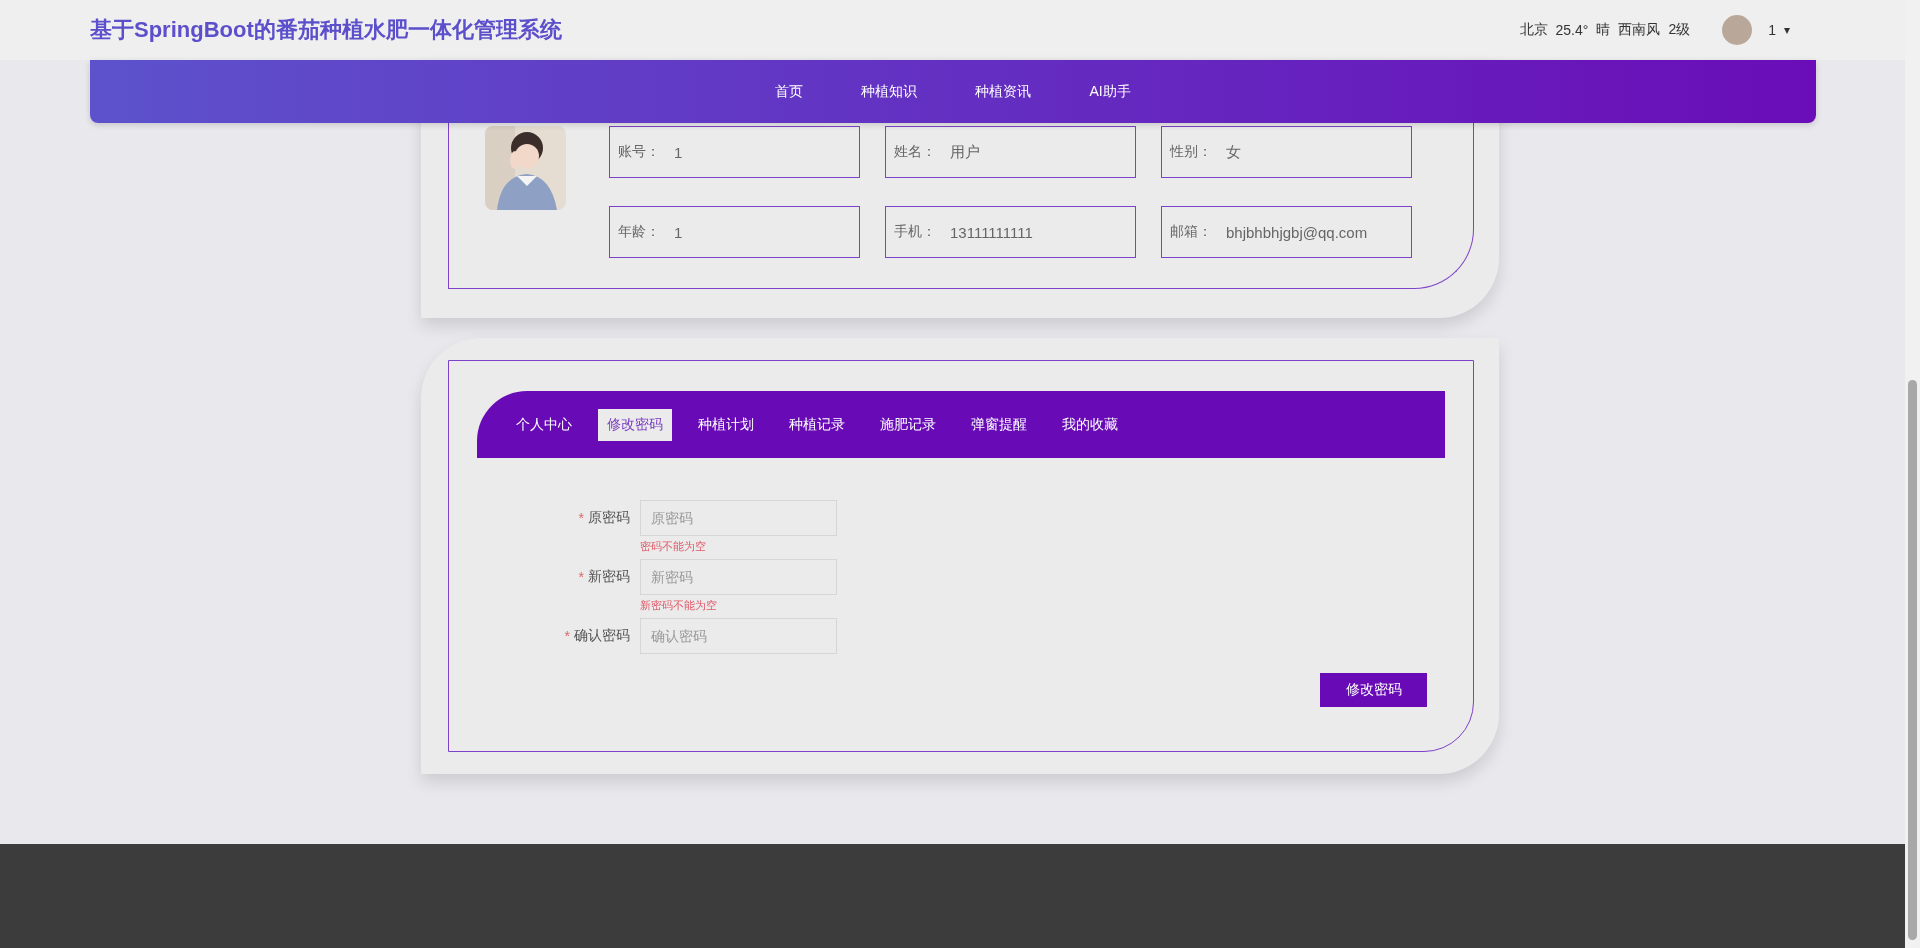 The image size is (1920, 948). What do you see at coordinates (639, 152) in the screenshot?
I see `field-label: 账号：` at bounding box center [639, 152].